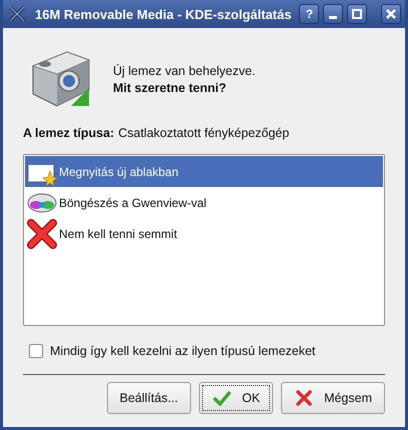 This screenshot has width=408, height=430. What do you see at coordinates (118, 233) in the screenshot?
I see `action-label: Nem kell tenni semmit` at bounding box center [118, 233].